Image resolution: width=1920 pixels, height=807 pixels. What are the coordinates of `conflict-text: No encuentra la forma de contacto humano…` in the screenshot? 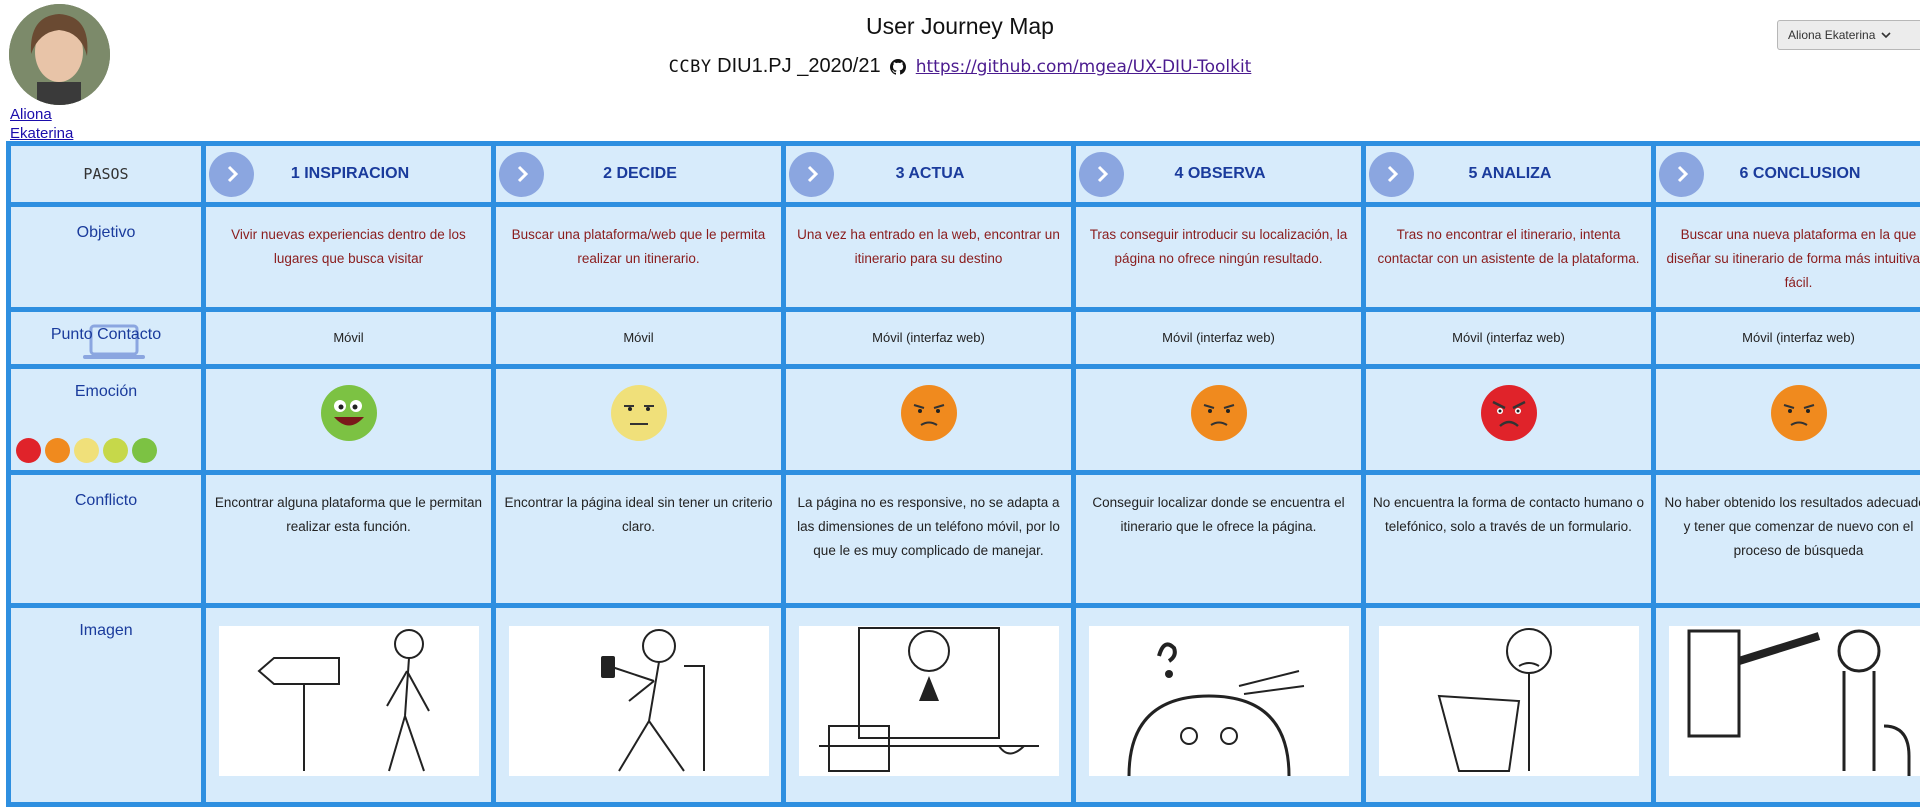 It's located at (1508, 539).